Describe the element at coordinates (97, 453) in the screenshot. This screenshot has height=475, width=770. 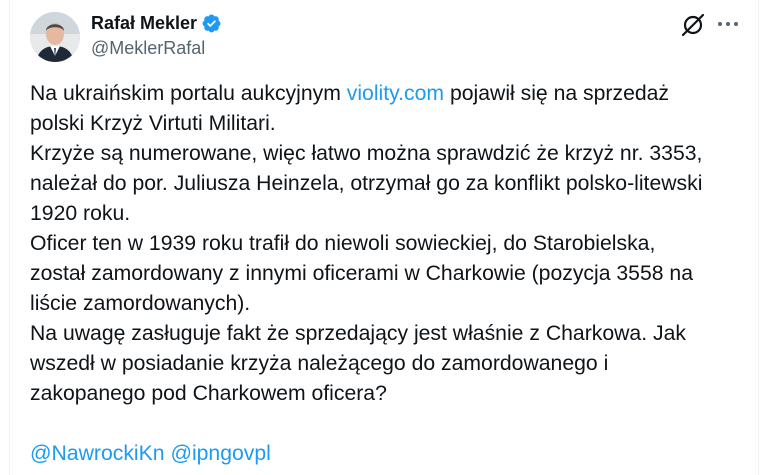
I see `mention-nawrockikn: @NawrockiKn` at that location.